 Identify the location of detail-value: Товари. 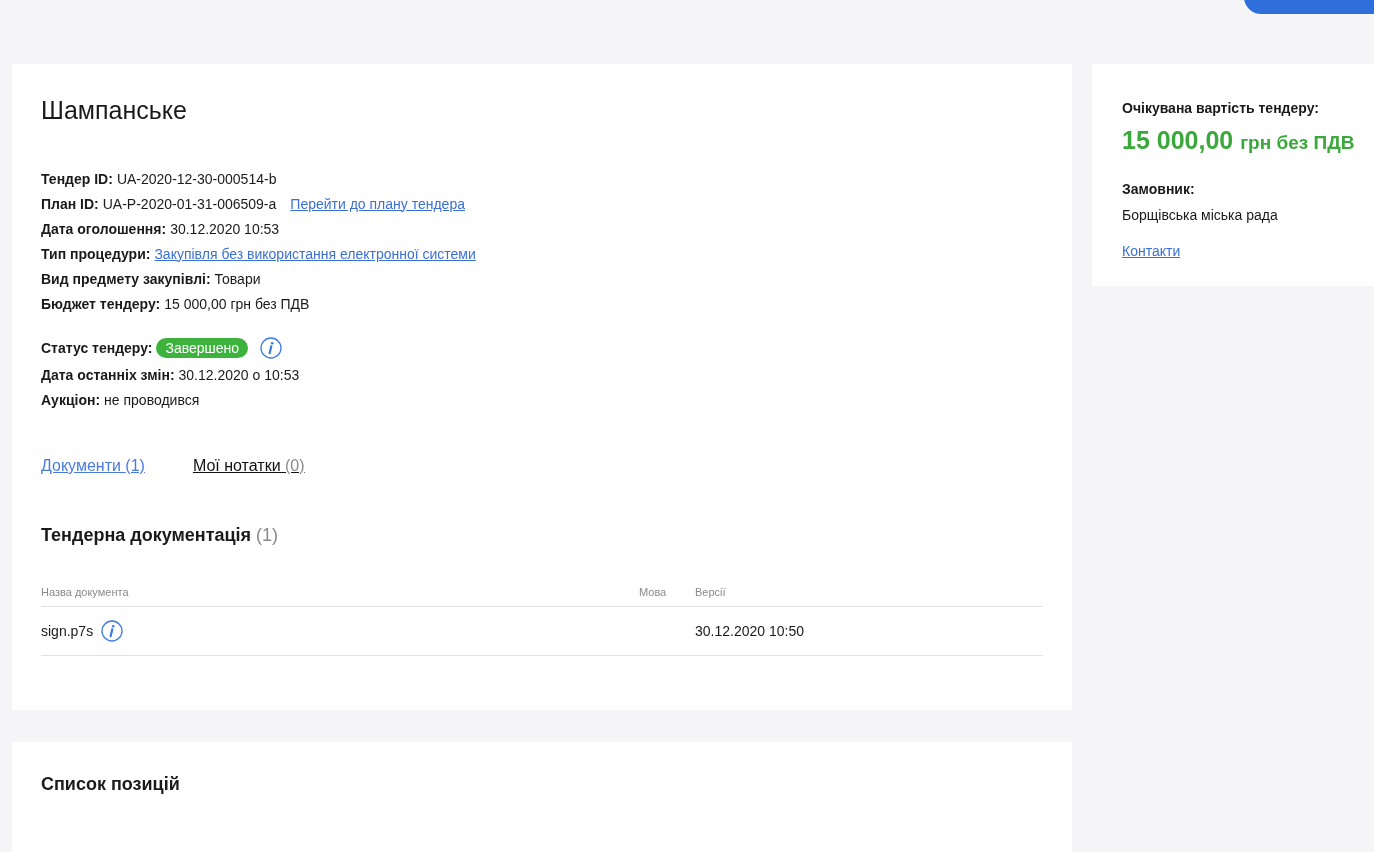
(237, 278).